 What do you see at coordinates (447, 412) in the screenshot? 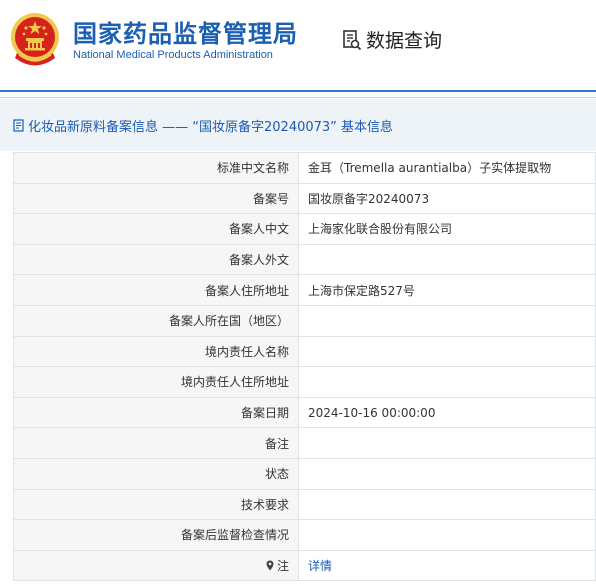
I see `row-value: 2024-10-16 00:00:00` at bounding box center [447, 412].